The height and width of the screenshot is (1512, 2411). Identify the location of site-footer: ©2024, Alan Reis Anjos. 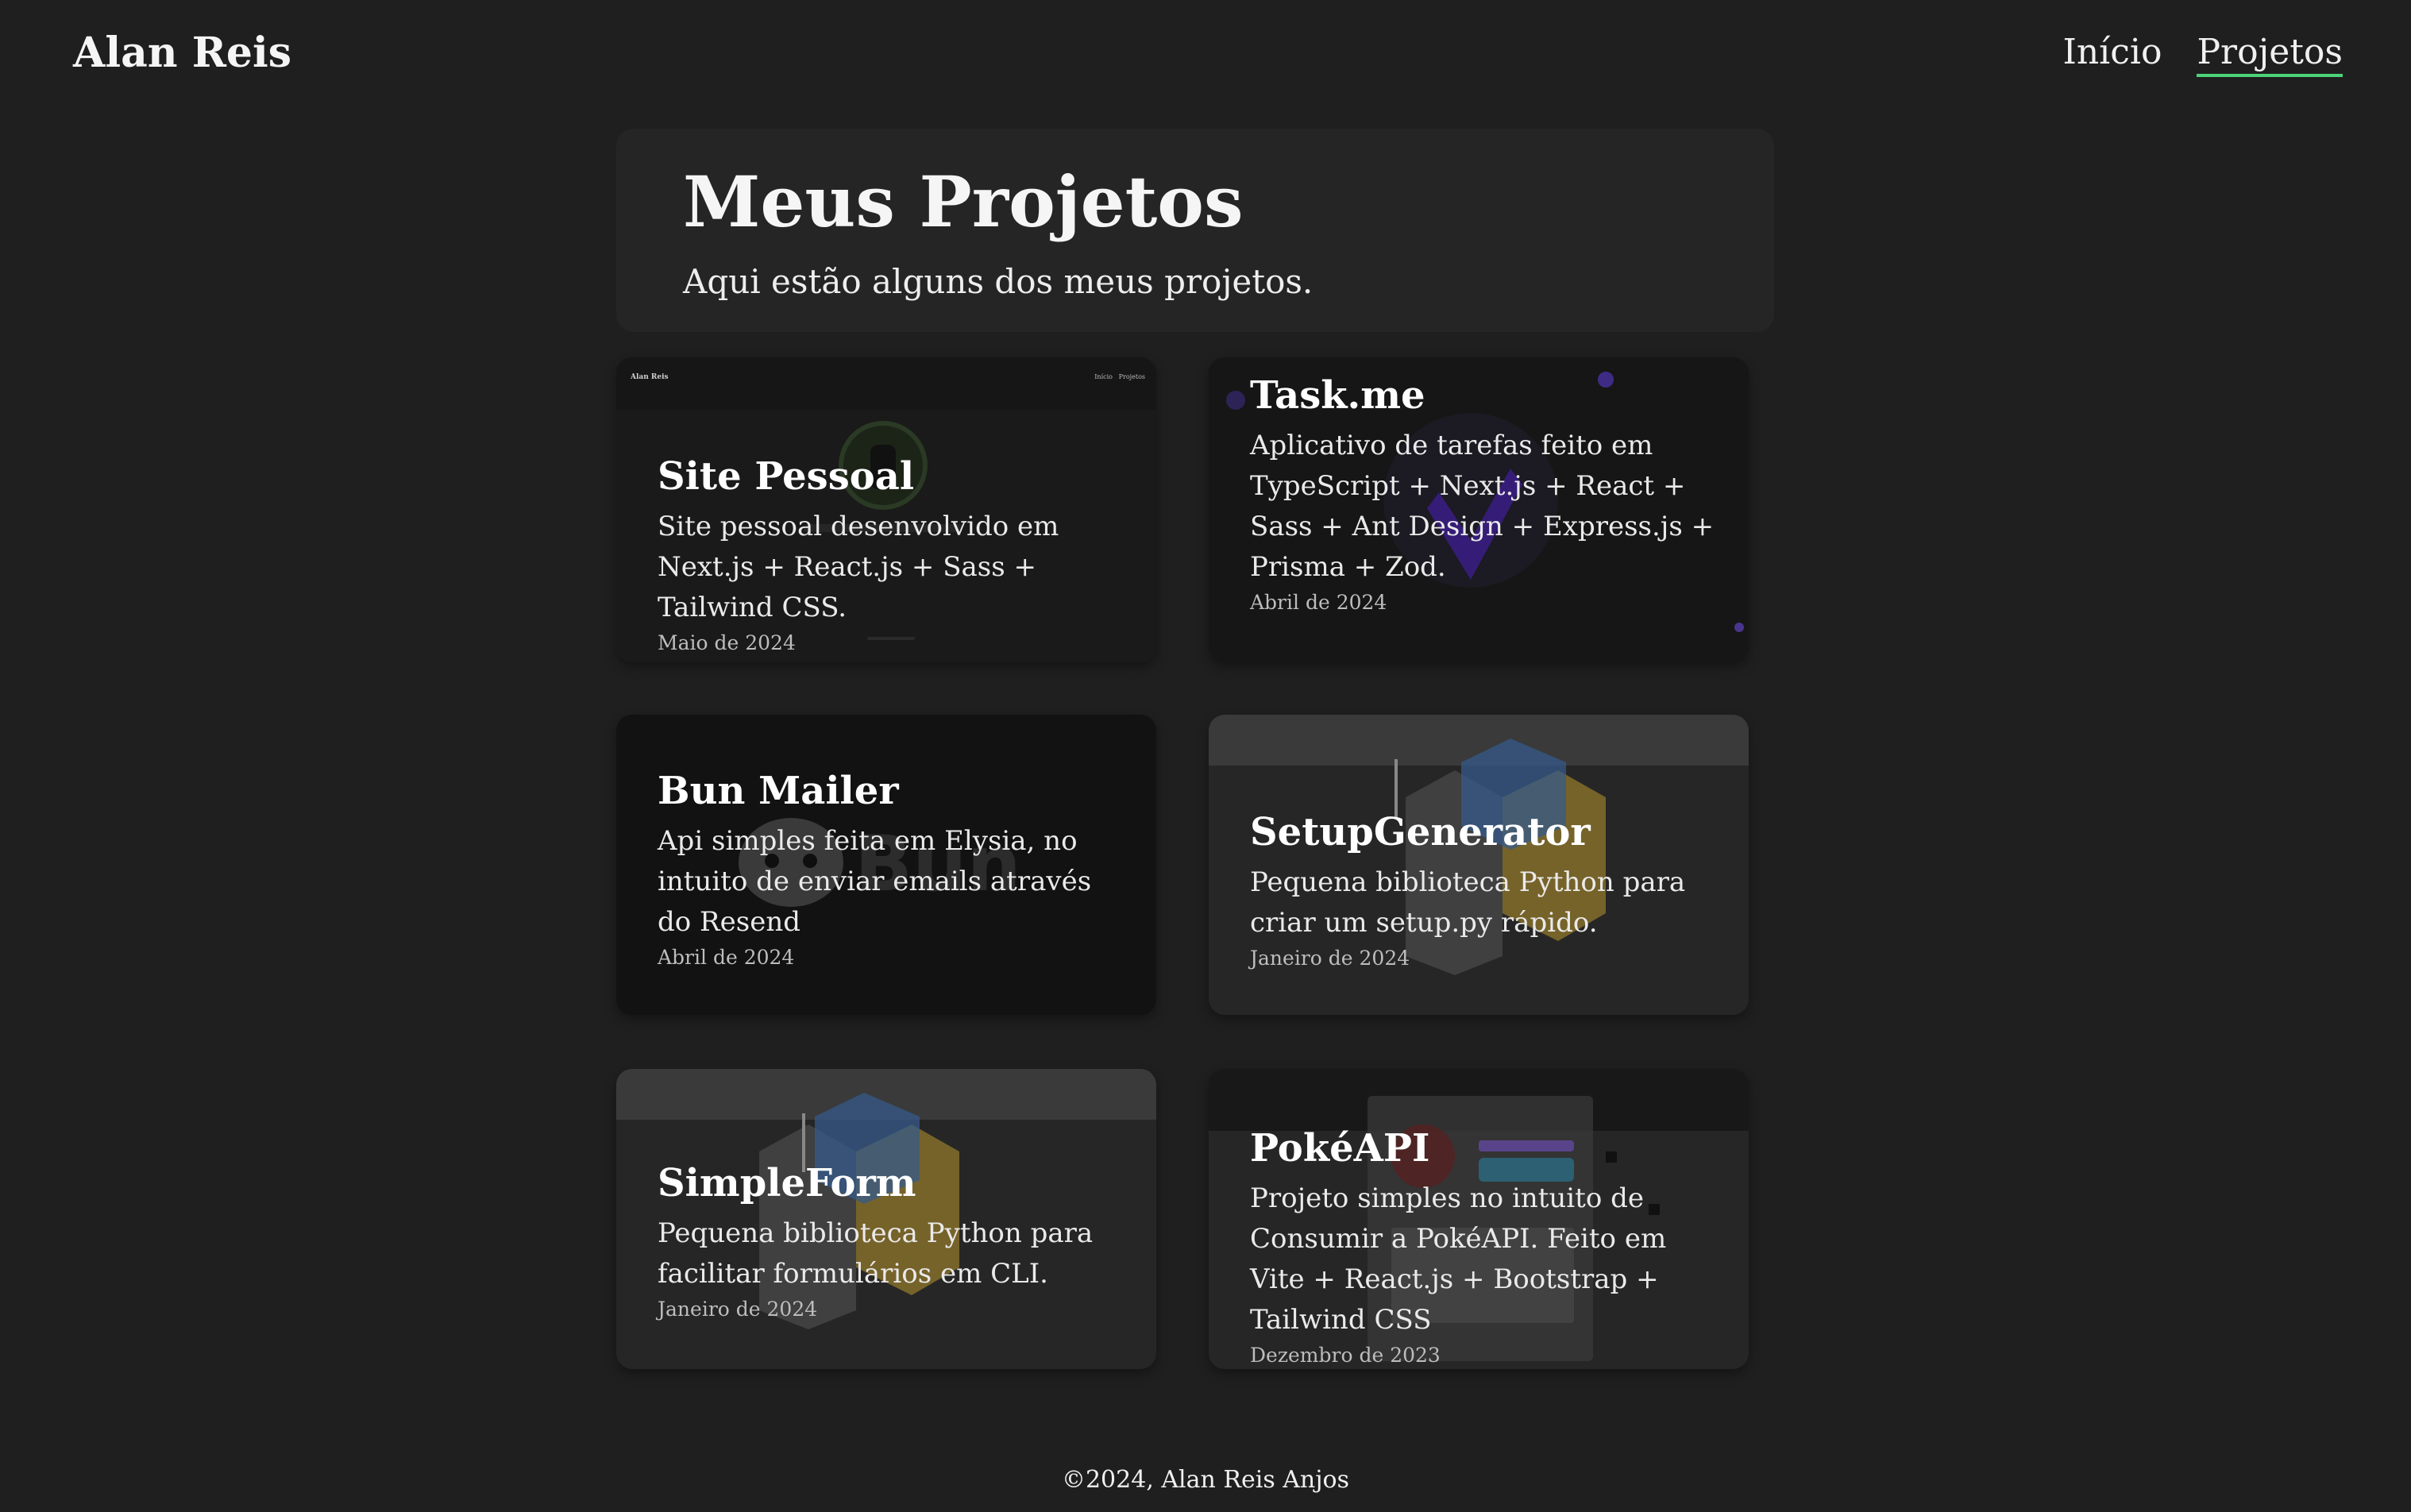
(1205, 1480).